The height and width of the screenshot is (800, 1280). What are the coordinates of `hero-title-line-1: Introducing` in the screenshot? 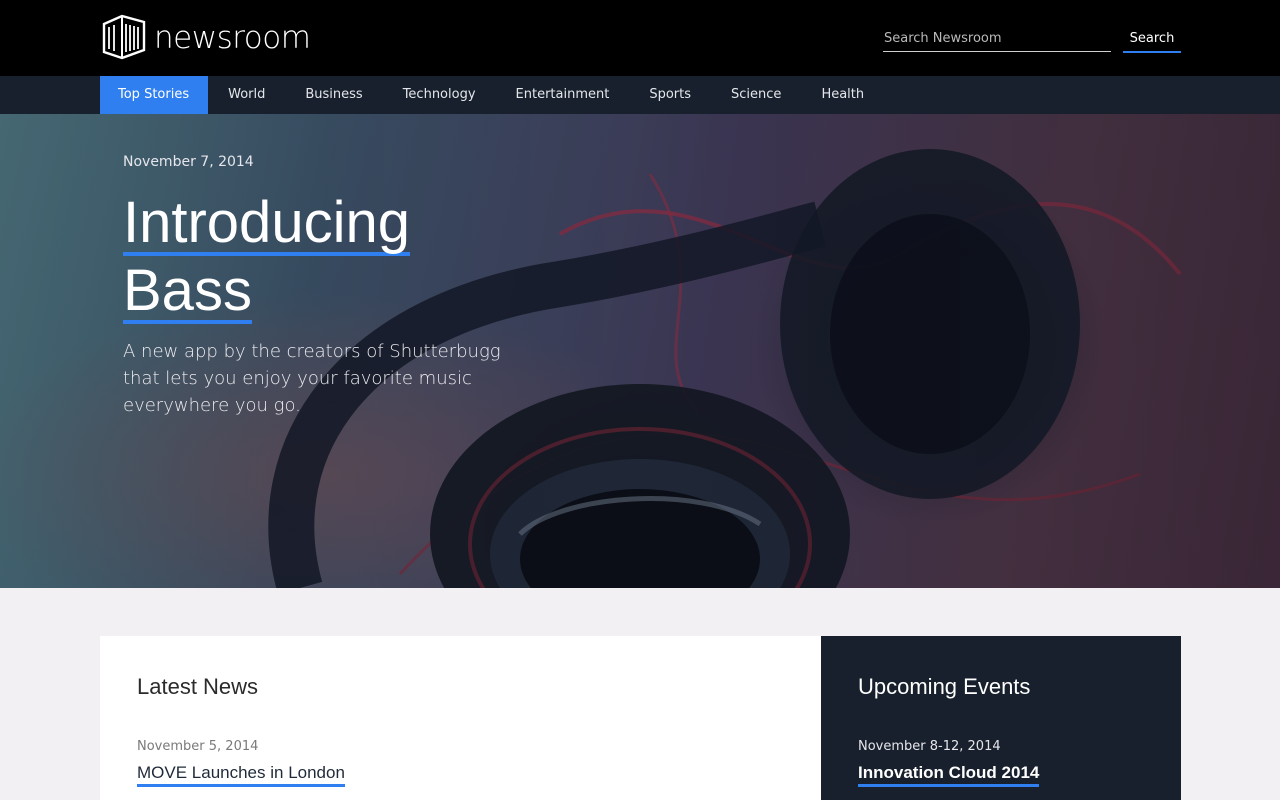 It's located at (266, 225).